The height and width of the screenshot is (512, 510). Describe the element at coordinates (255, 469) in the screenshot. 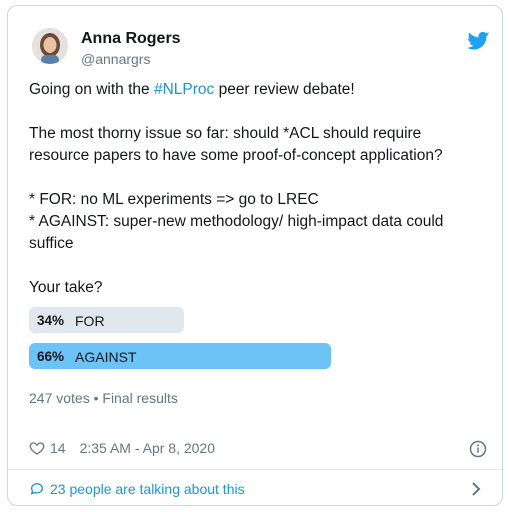

I see `divider` at that location.